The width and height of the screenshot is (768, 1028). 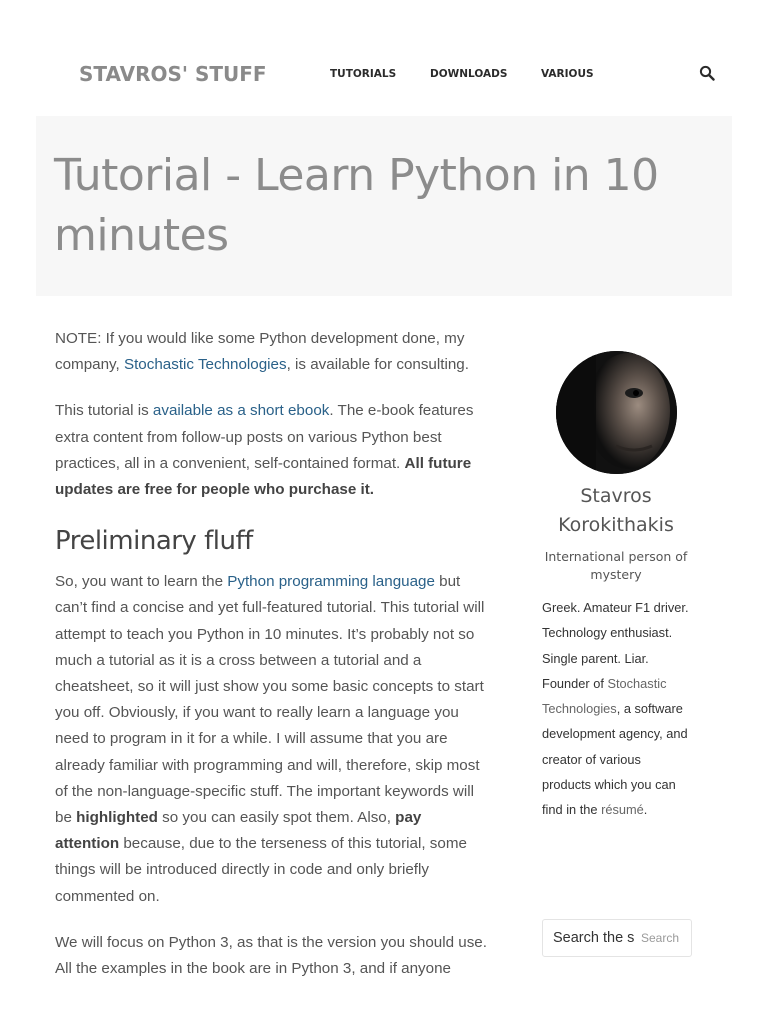 I want to click on bio-text-end: ., so click(x=645, y=810).